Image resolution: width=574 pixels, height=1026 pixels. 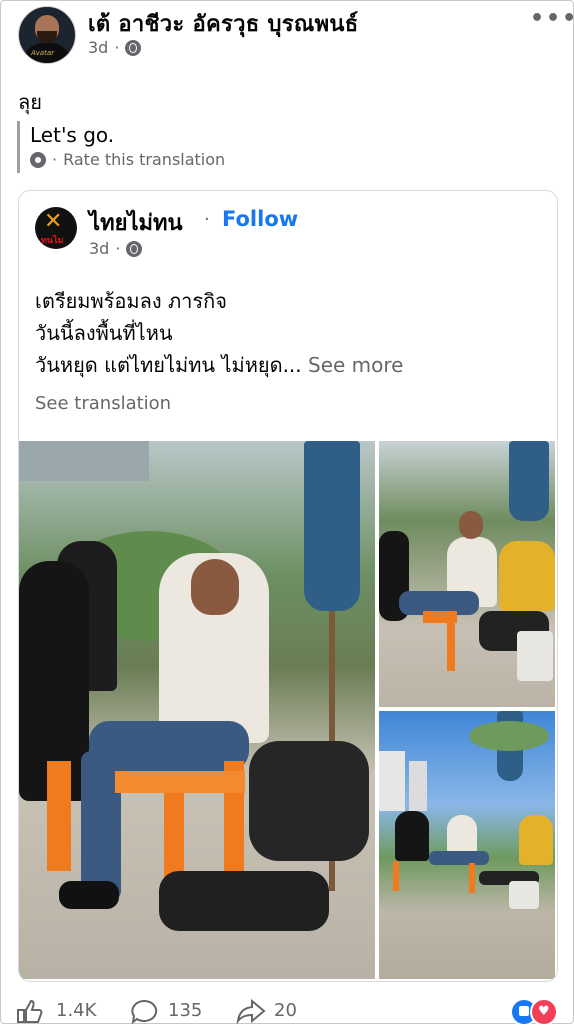 I want to click on post-meta: 3d ·, so click(x=115, y=47).